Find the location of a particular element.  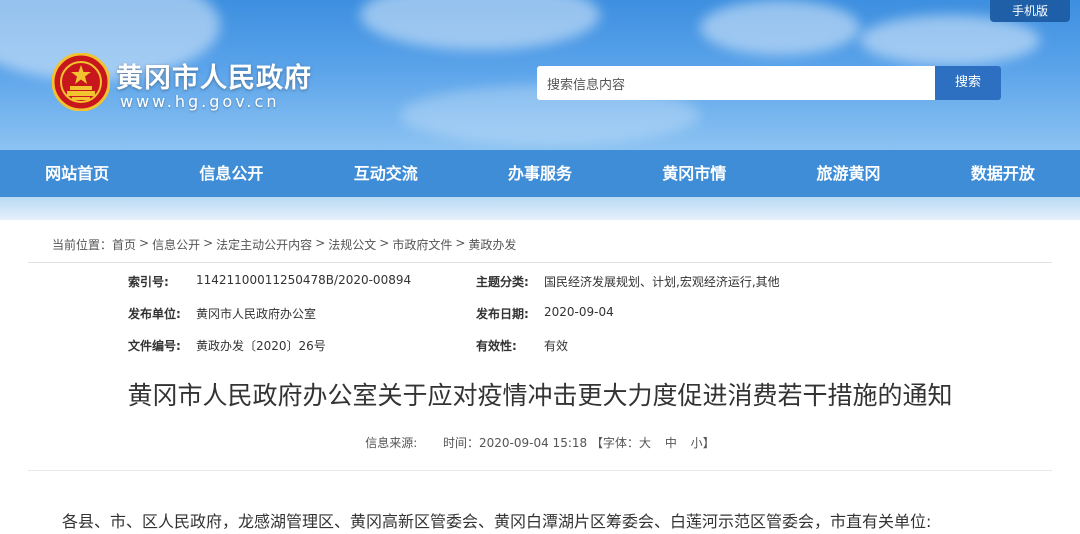

font-size-close: 】 is located at coordinates (708, 443).